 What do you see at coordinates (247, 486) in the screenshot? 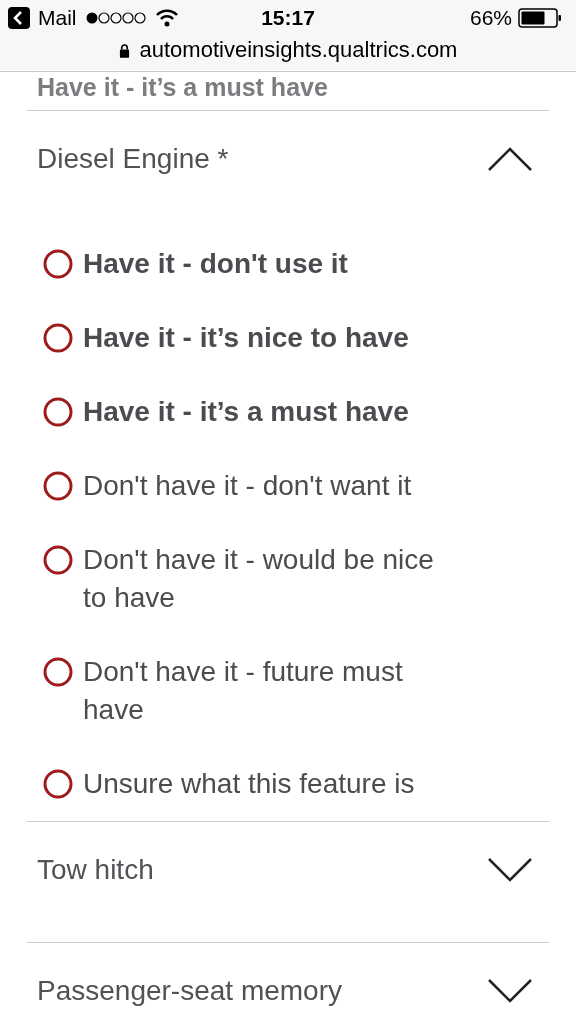
I see `option-label: Don't have it - don't want it` at bounding box center [247, 486].